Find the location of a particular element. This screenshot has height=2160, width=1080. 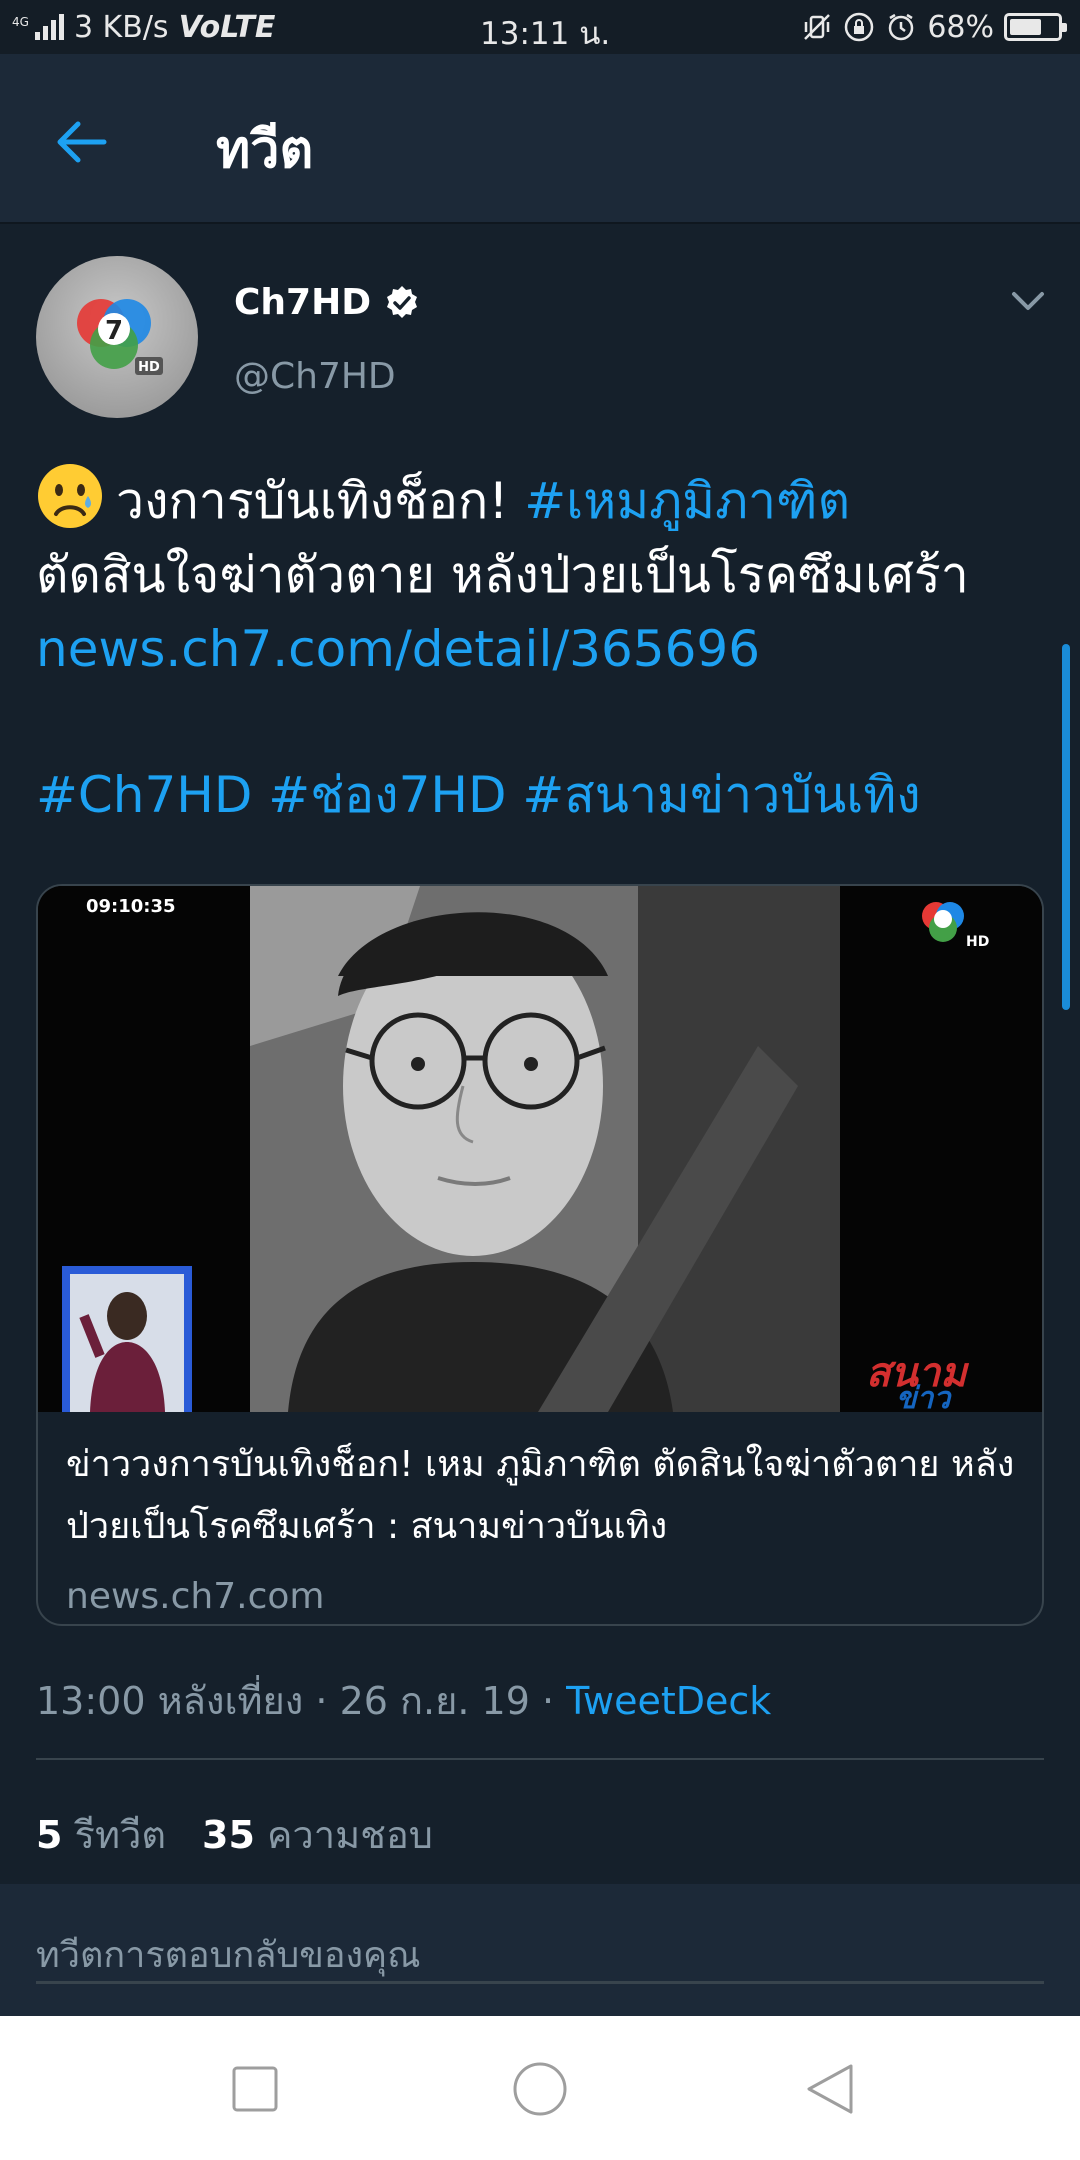

channel-logo-icon: 7 HD is located at coordinates (120, 337).